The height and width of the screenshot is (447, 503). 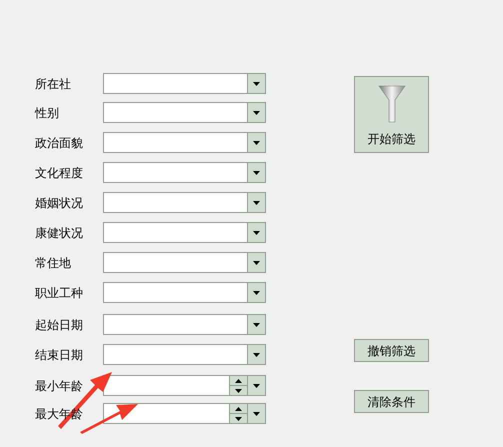 What do you see at coordinates (391, 350) in the screenshot?
I see `action-button: 撤销筛选` at bounding box center [391, 350].